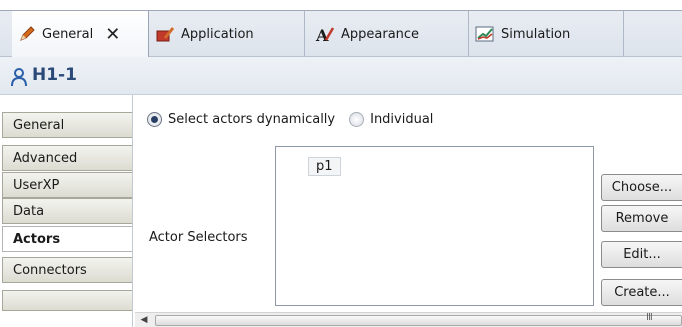 The image size is (682, 327). Describe the element at coordinates (341, 5) in the screenshot. I see `window-top-edge` at that location.